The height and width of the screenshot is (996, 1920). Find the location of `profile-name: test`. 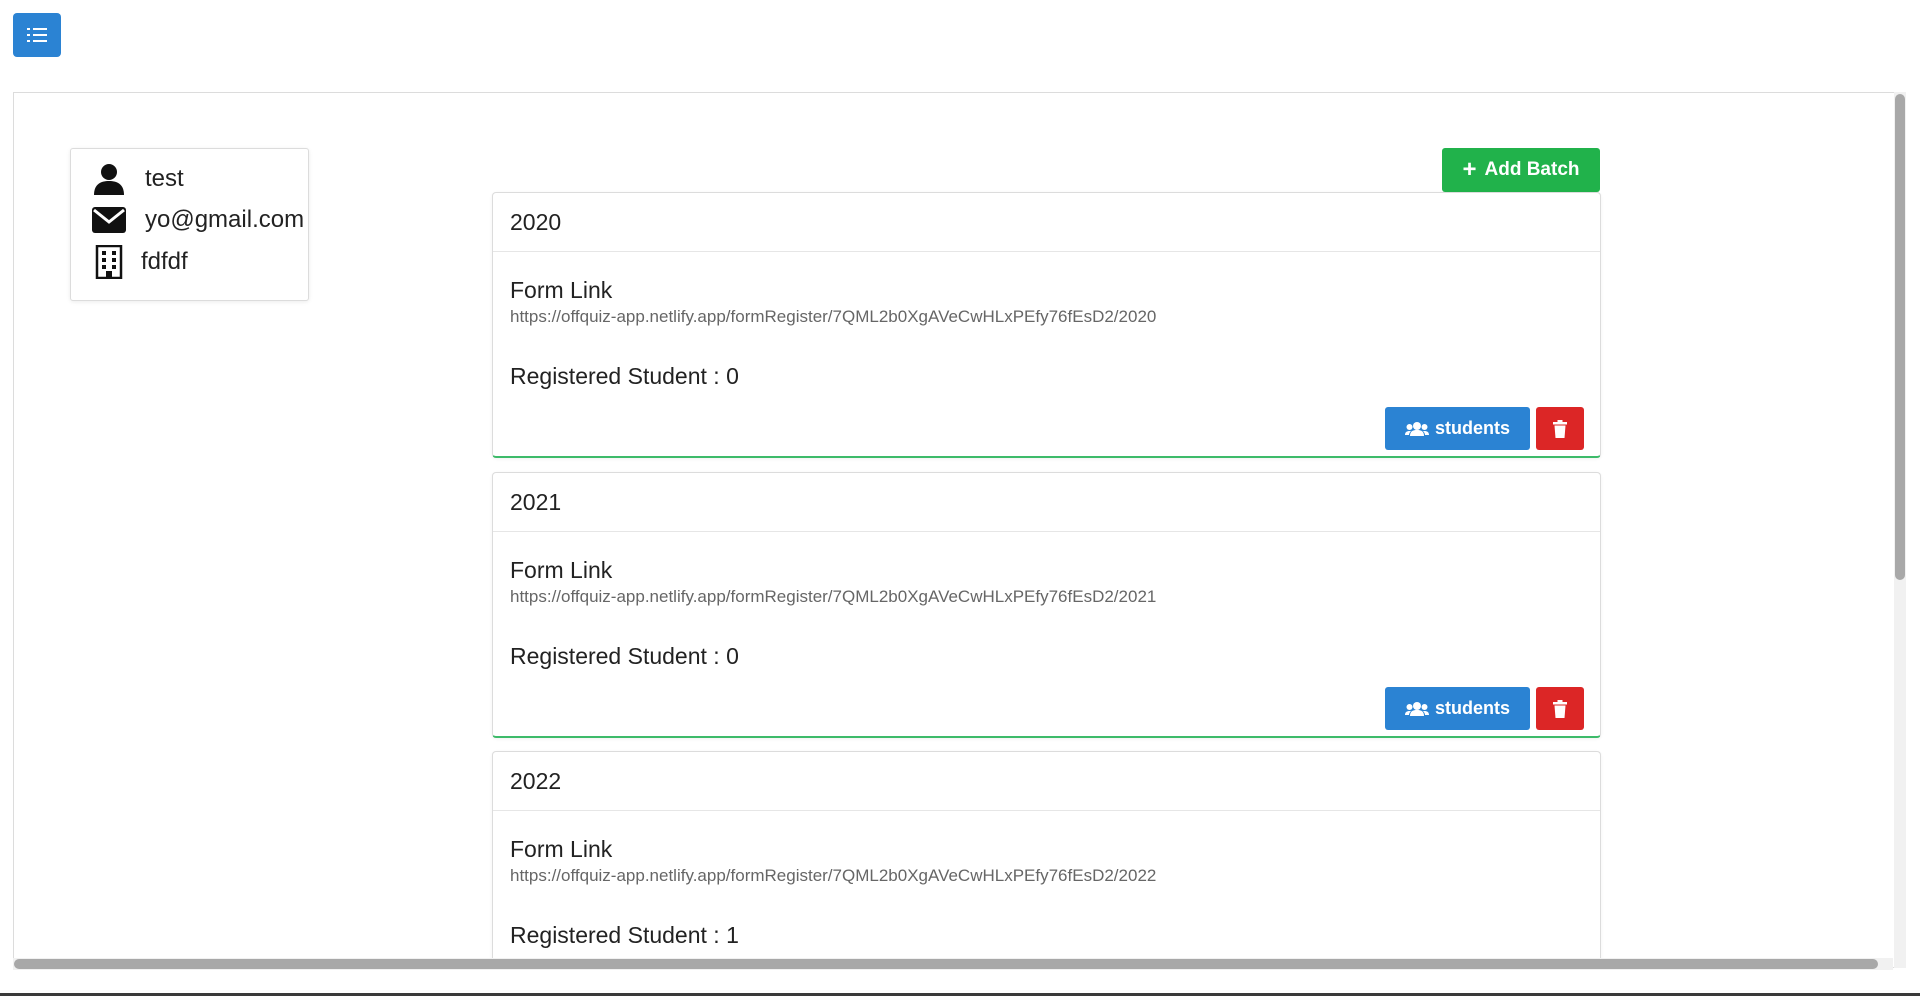

profile-name: test is located at coordinates (164, 178).